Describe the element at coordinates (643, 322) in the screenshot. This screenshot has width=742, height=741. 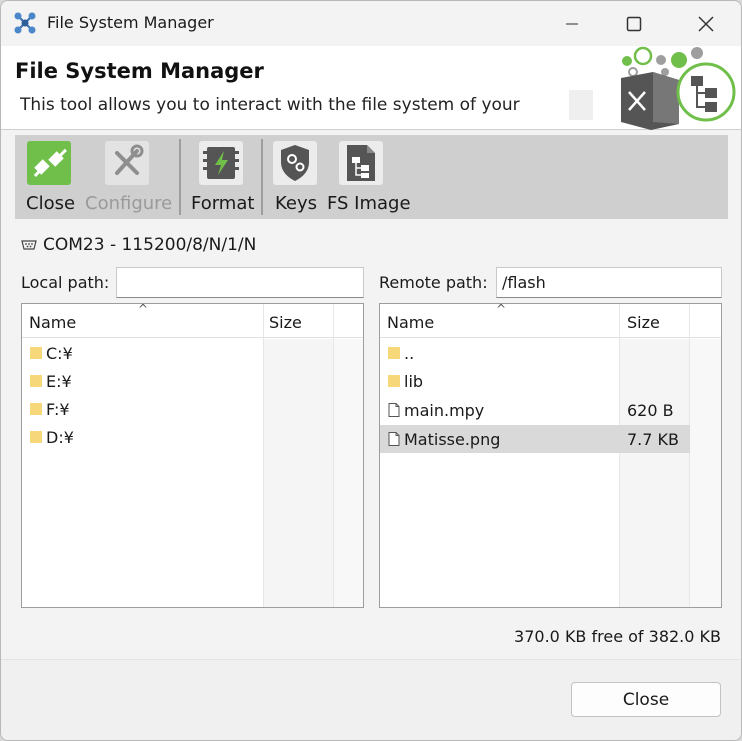
I see `remote-size-column-header: Size` at that location.